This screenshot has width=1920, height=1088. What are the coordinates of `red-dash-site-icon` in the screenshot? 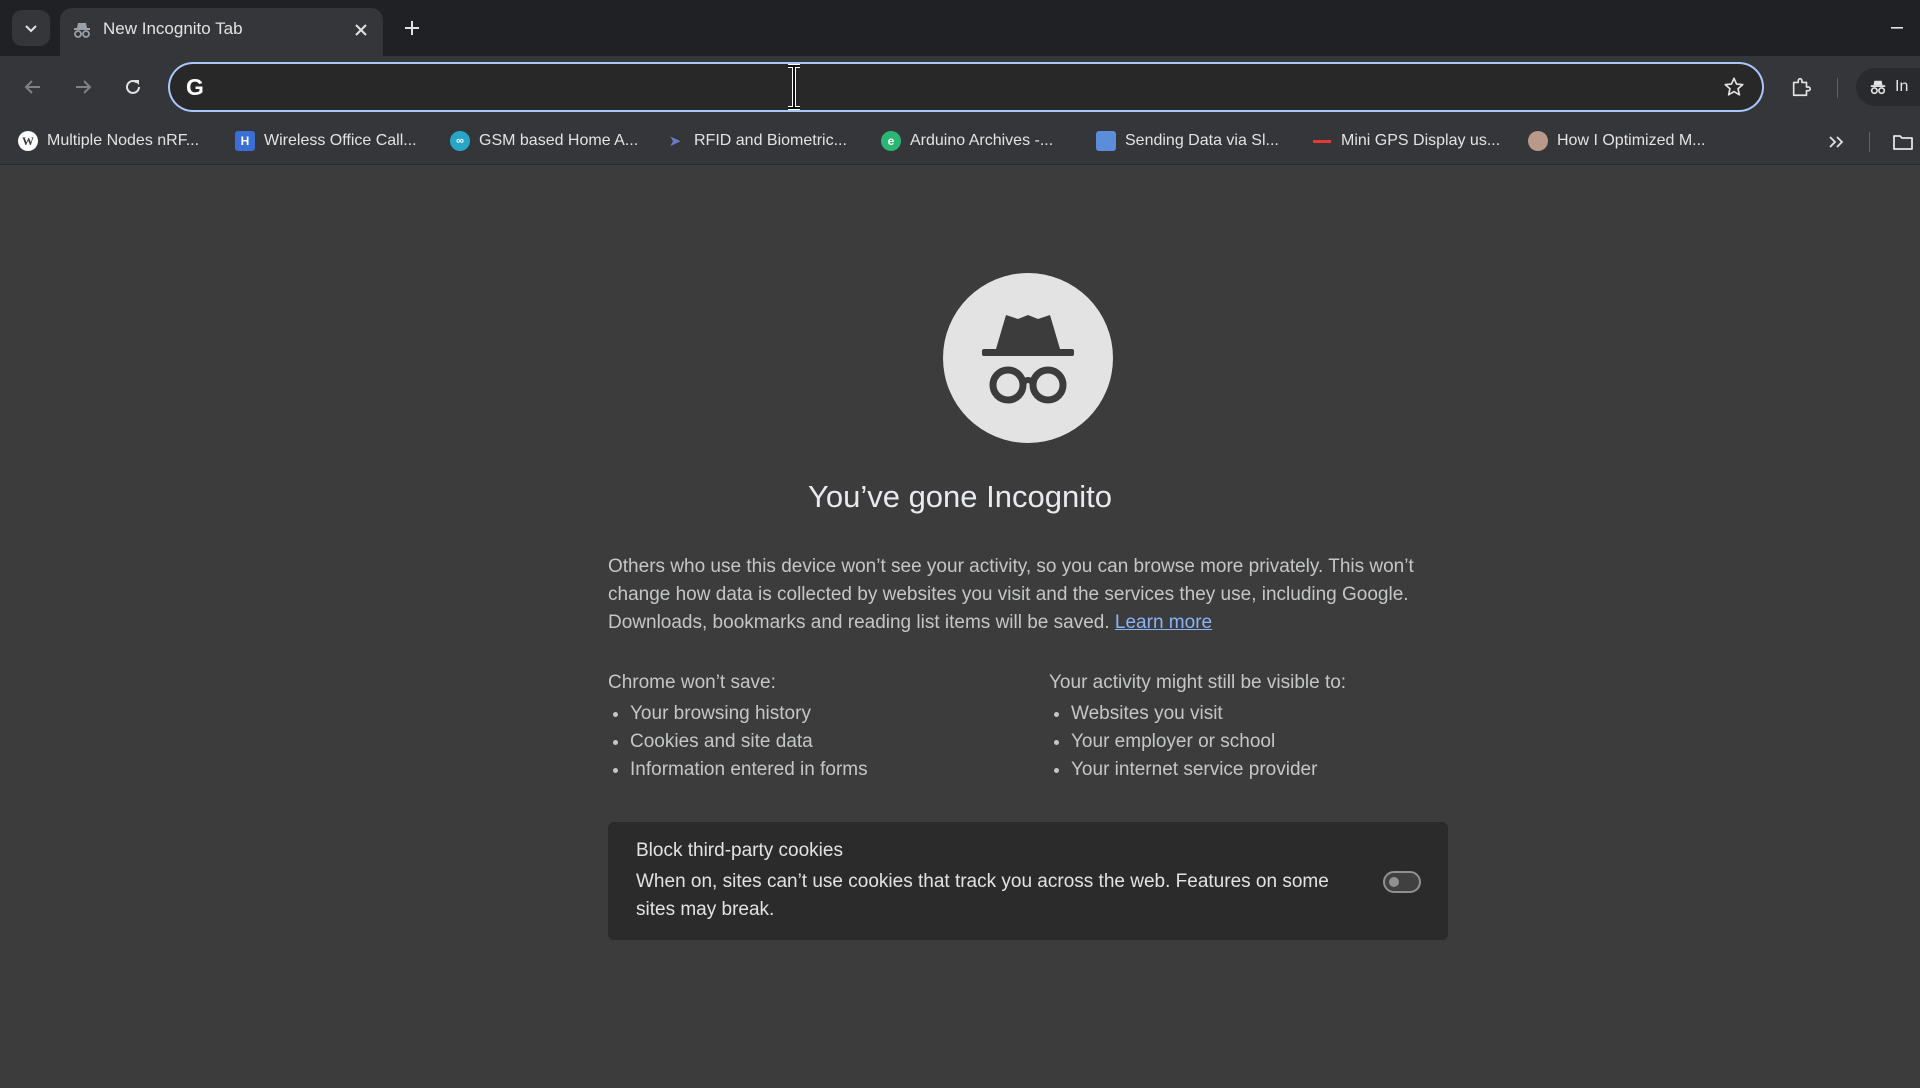 It's located at (1322, 141).